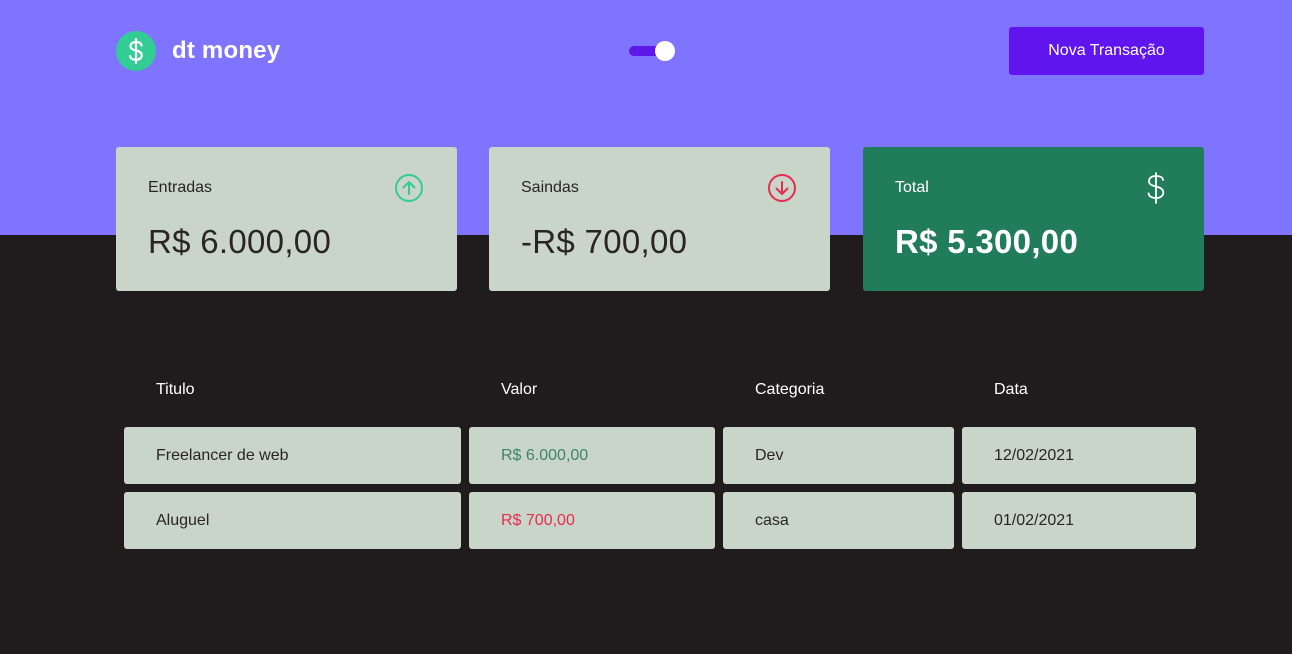  What do you see at coordinates (292, 455) in the screenshot?
I see `cell-title: Freelancer de web` at bounding box center [292, 455].